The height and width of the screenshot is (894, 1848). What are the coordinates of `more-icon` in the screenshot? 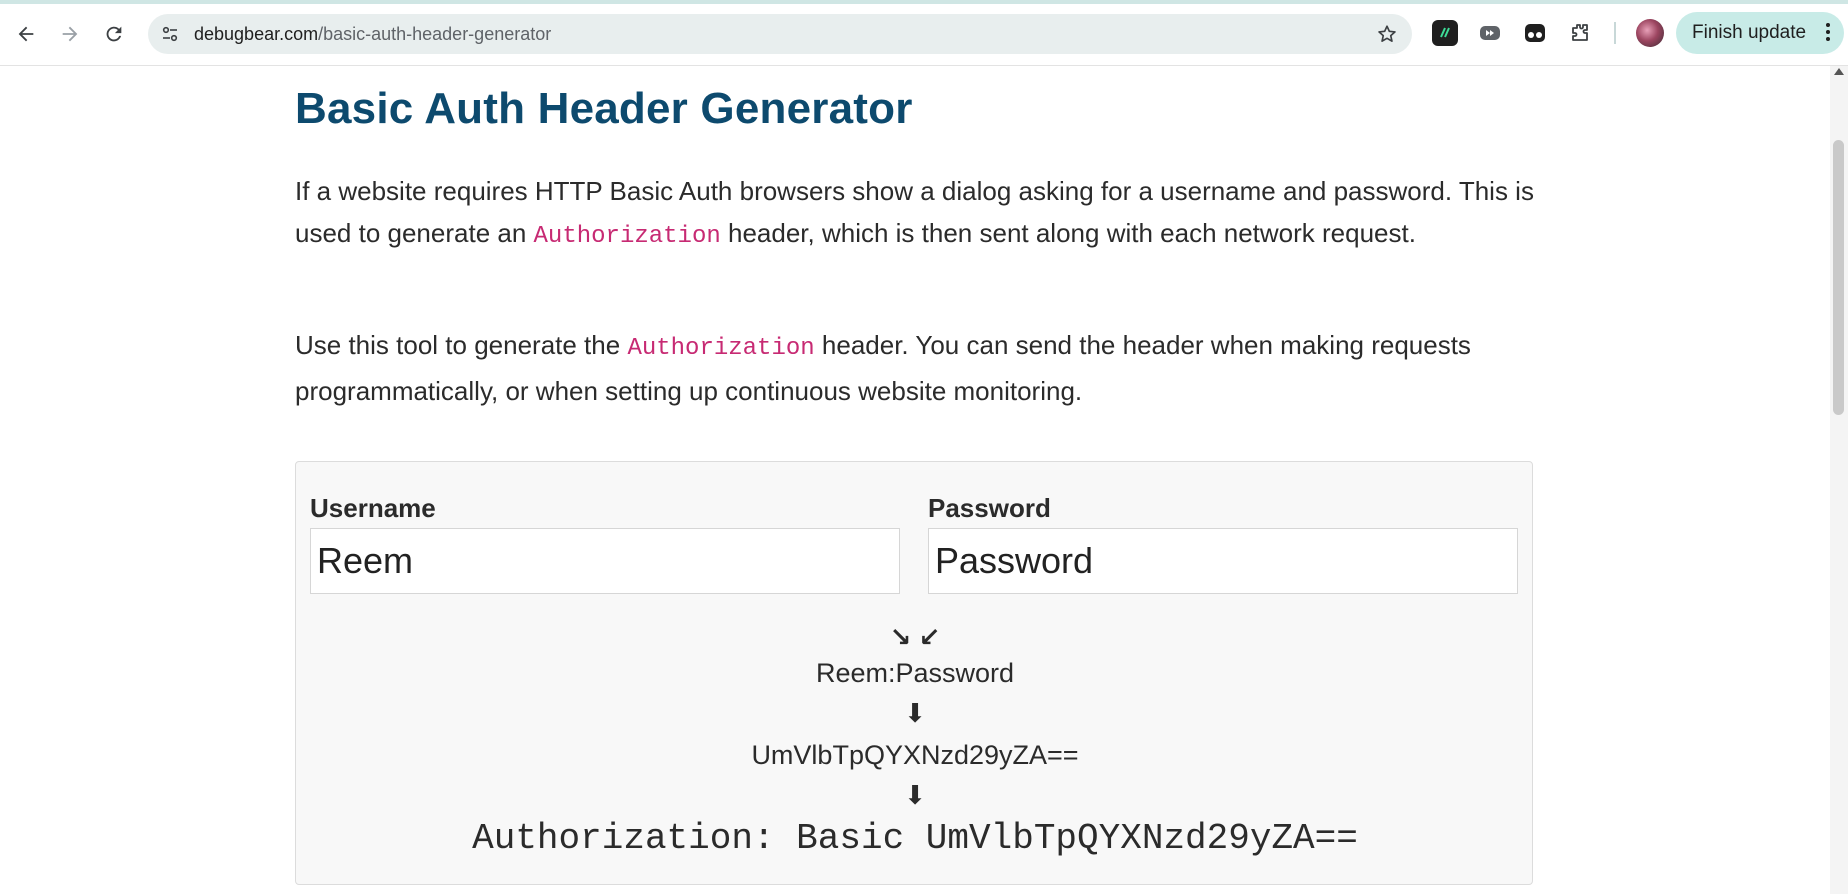 It's located at (1828, 33).